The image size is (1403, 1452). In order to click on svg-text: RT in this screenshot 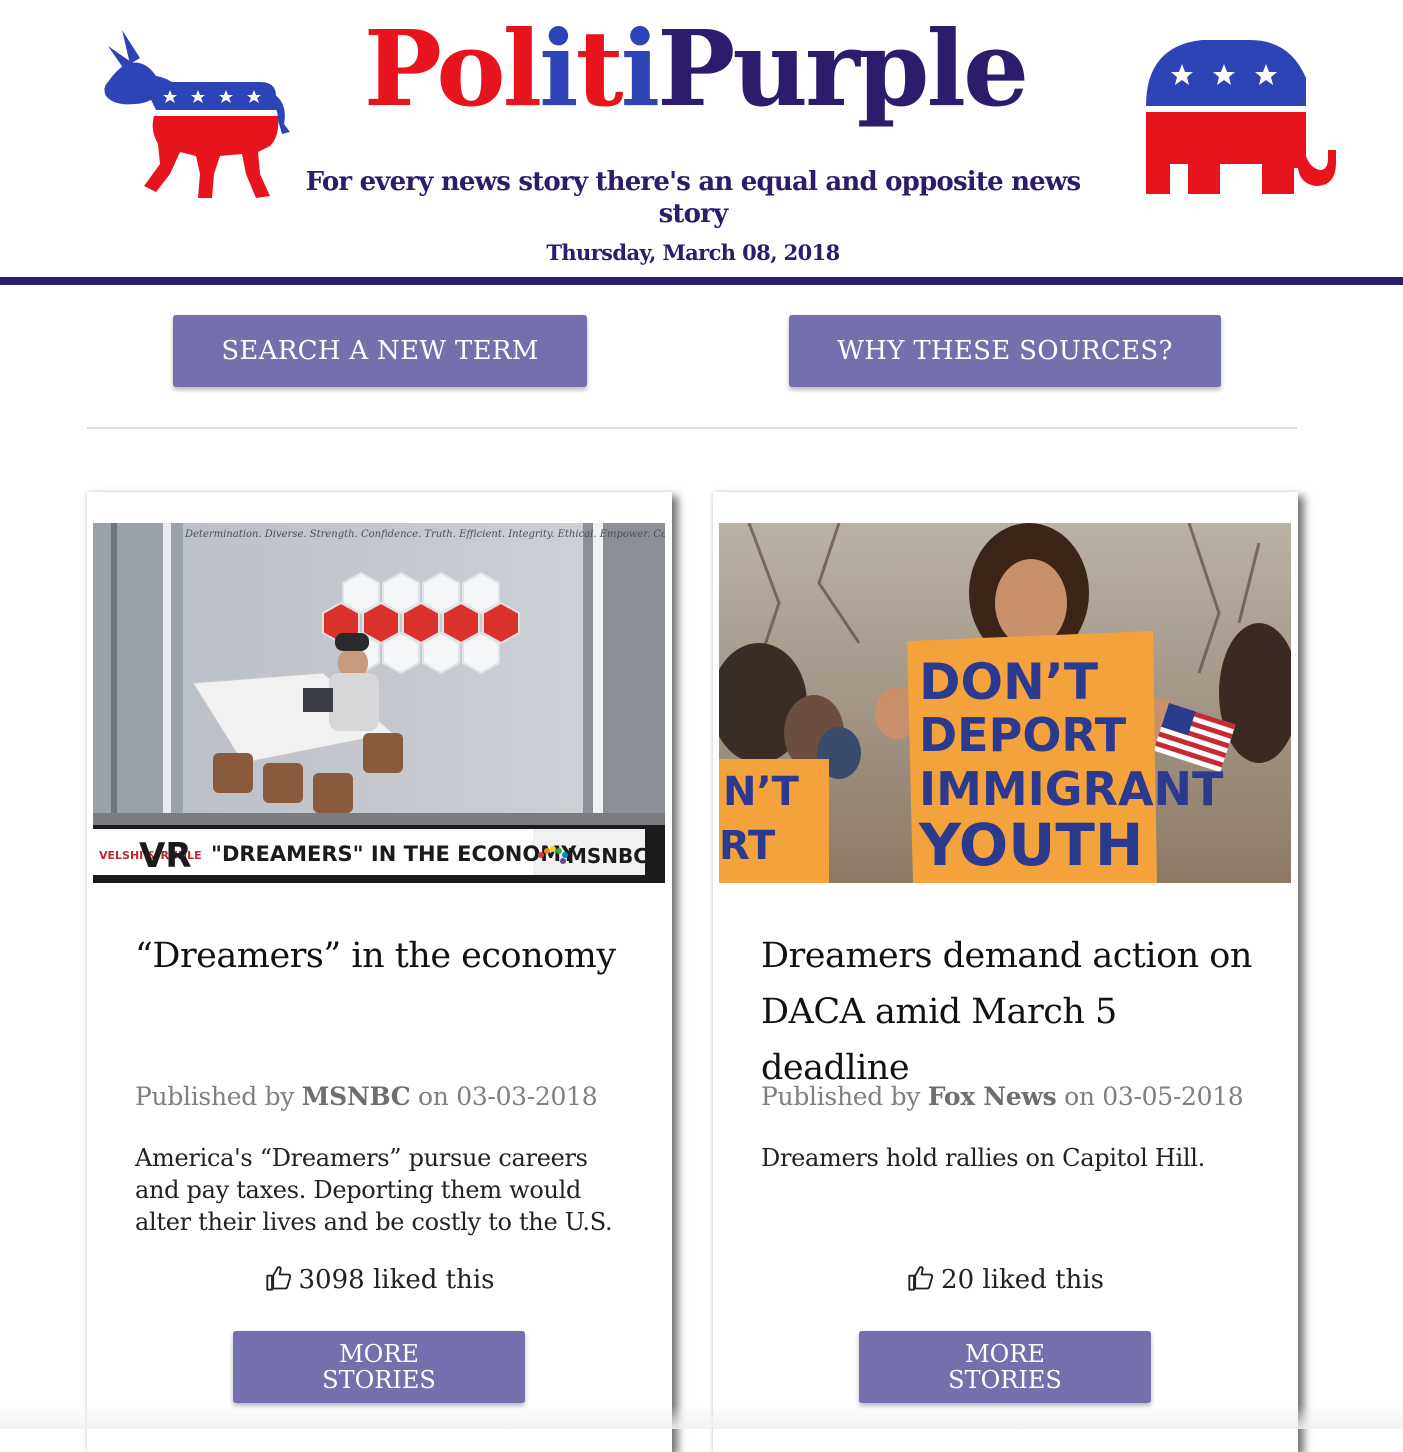, I will do `click(747, 846)`.